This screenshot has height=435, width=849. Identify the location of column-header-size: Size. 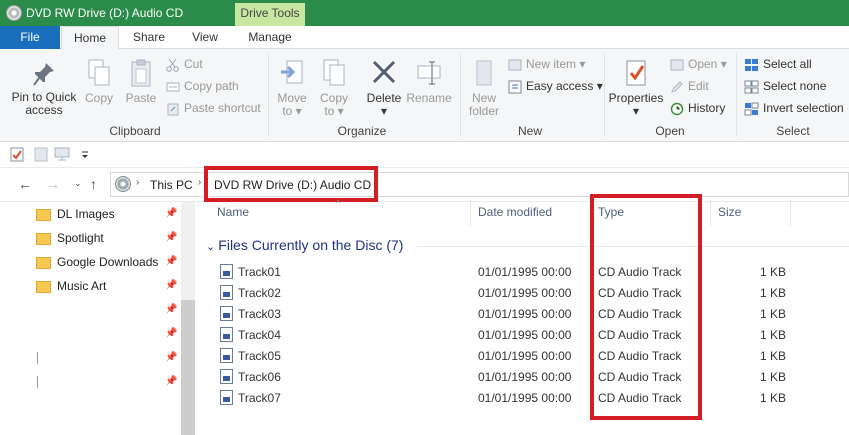
(729, 212).